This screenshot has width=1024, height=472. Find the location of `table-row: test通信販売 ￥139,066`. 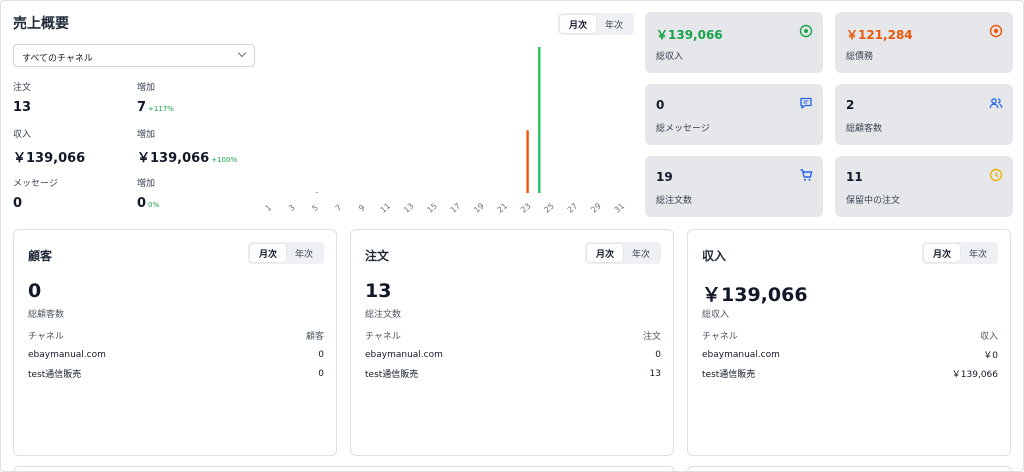

table-row: test通信販売 ￥139,066 is located at coordinates (850, 373).